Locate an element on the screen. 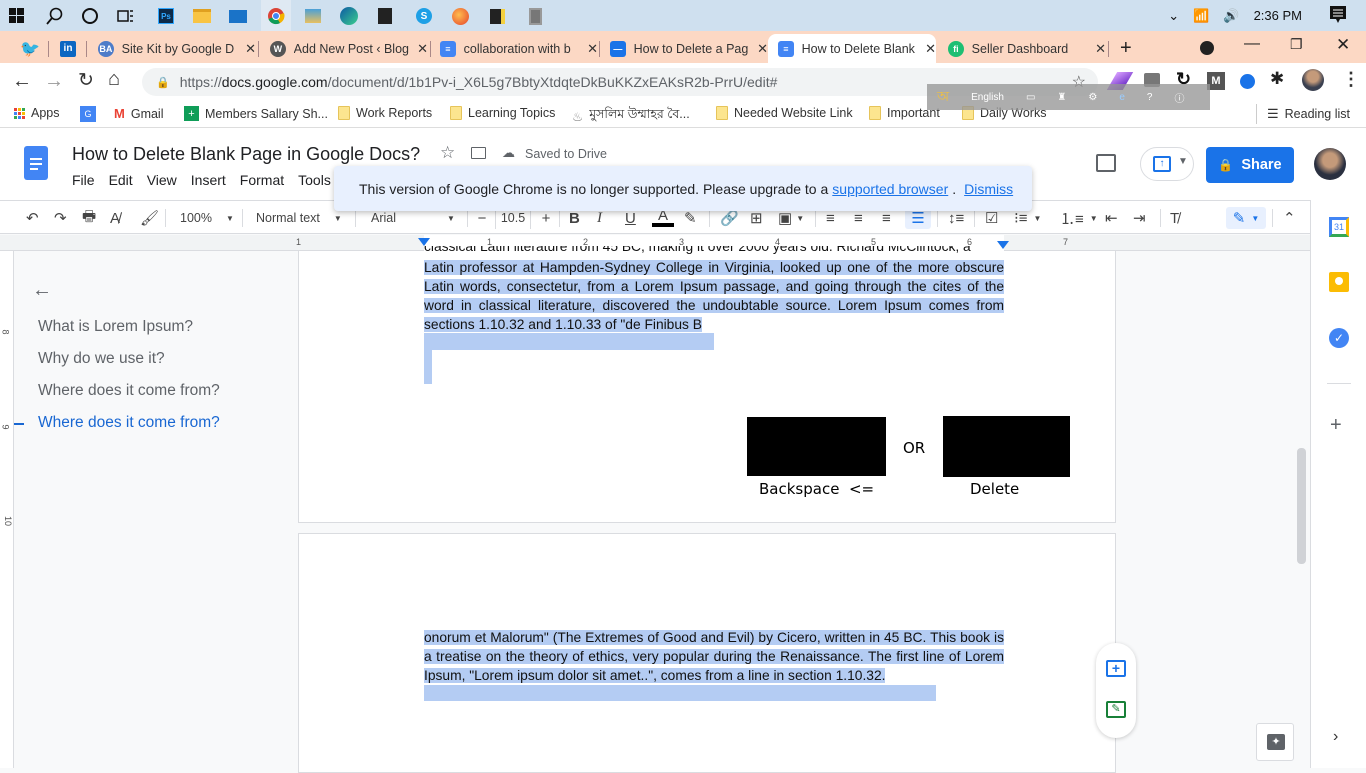  star-icon: ☆ is located at coordinates (447, 153).